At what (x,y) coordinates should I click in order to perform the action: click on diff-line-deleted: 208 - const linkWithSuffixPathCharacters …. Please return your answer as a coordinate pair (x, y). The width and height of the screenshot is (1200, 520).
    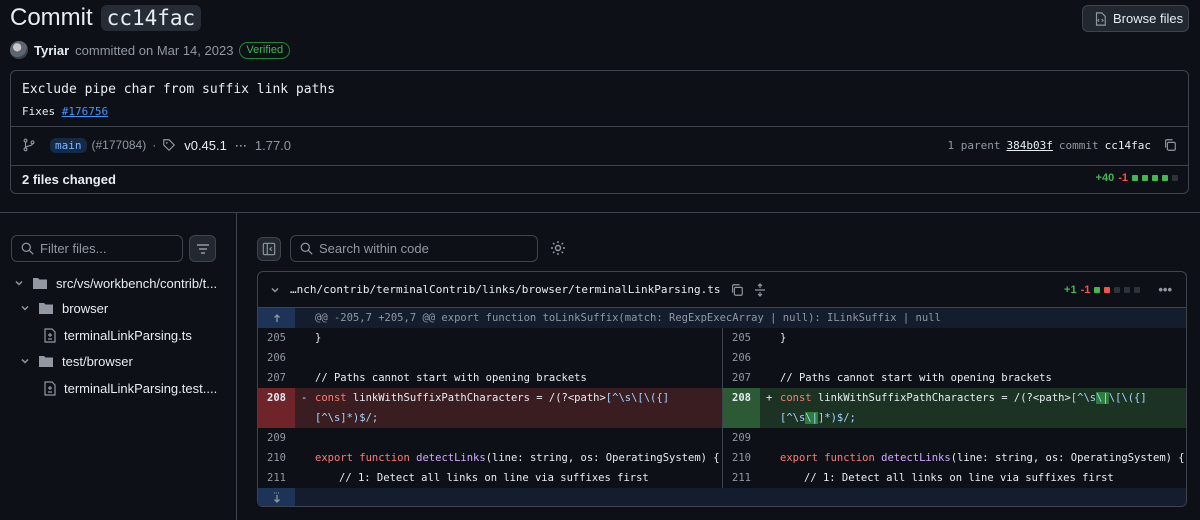
    Looking at the image, I should click on (490, 408).